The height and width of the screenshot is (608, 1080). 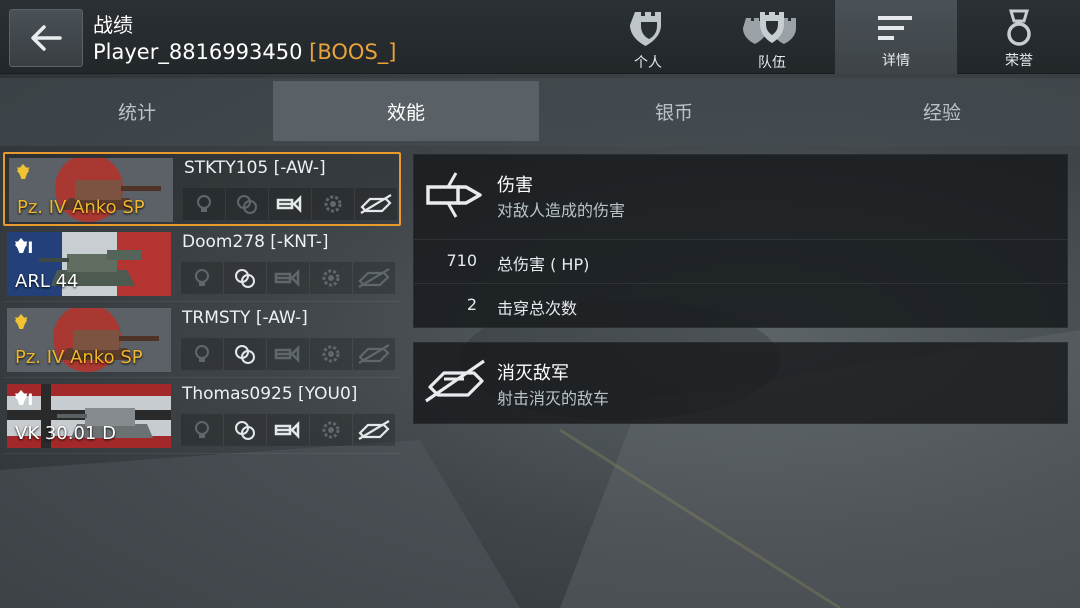 I want to click on damage-title: 伤害, so click(x=515, y=185).